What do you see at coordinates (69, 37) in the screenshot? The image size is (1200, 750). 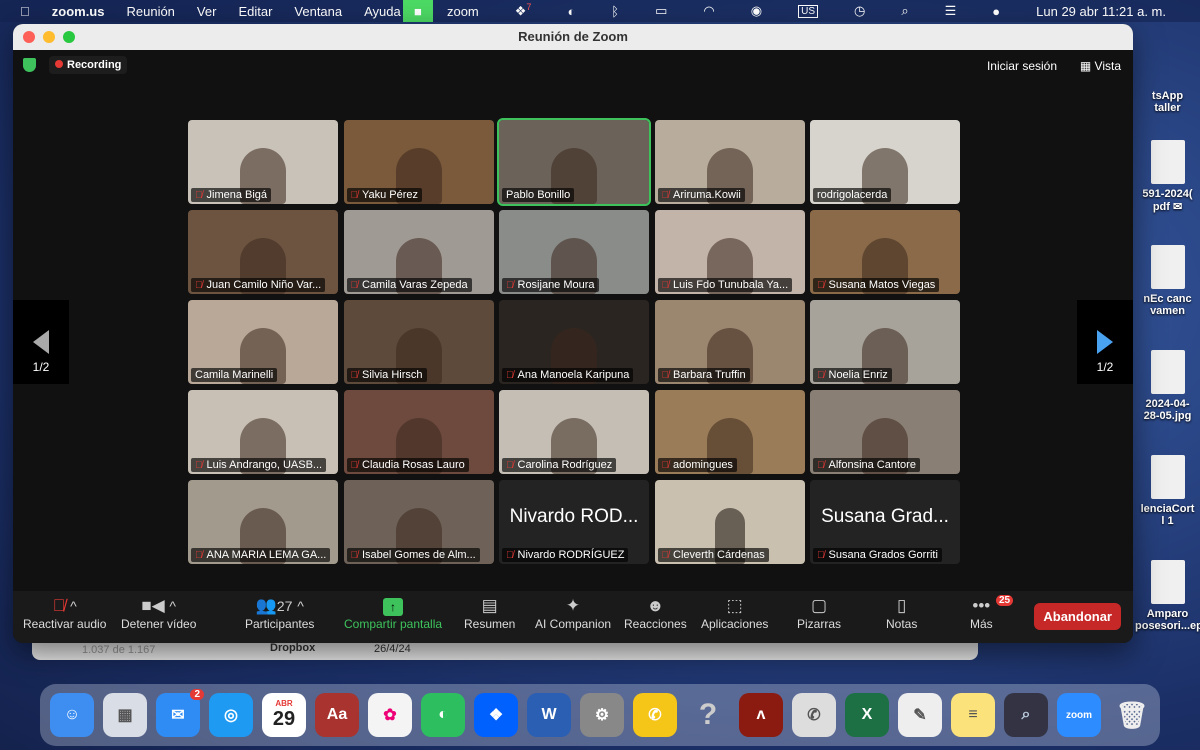 I see `maximize-button` at bounding box center [69, 37].